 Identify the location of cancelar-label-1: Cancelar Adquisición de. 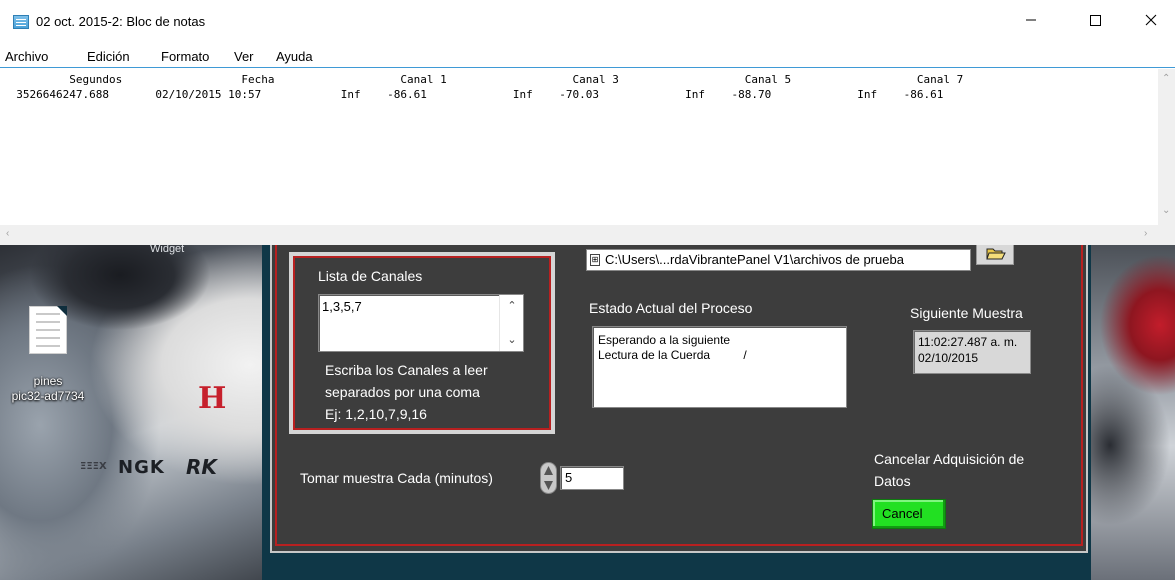
(949, 459).